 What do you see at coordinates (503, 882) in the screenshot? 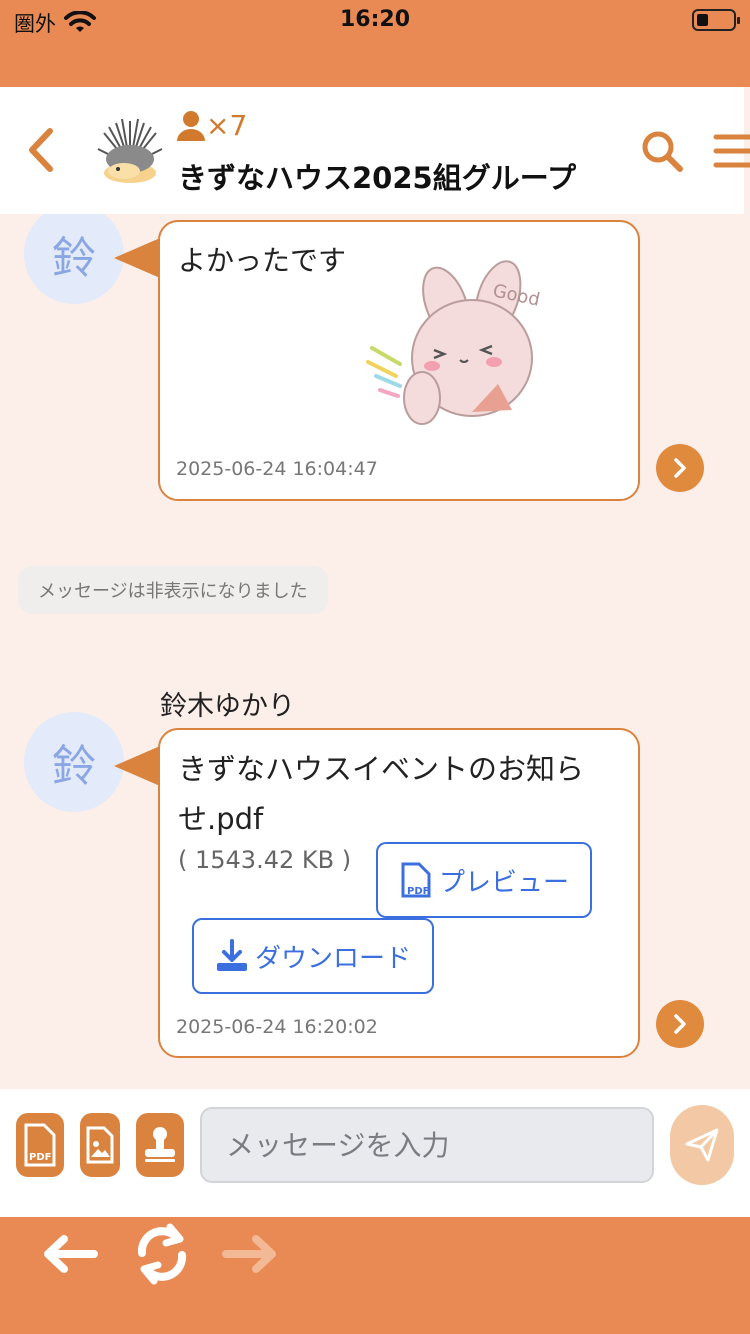
I see `preview-label: プレビュー` at bounding box center [503, 882].